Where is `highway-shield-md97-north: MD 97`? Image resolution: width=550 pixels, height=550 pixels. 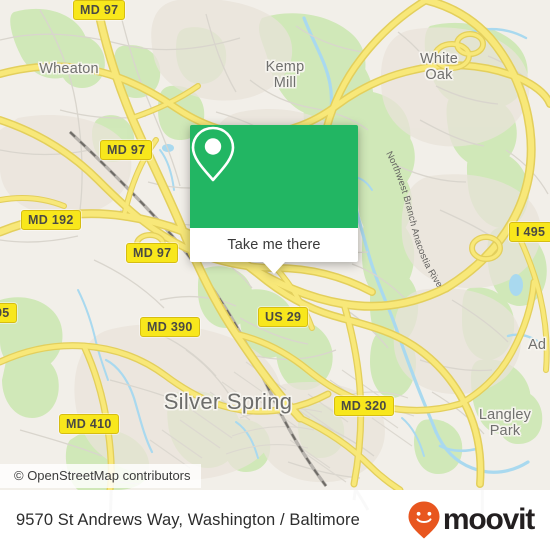
highway-shield-md97-north: MD 97 is located at coordinates (99, 10).